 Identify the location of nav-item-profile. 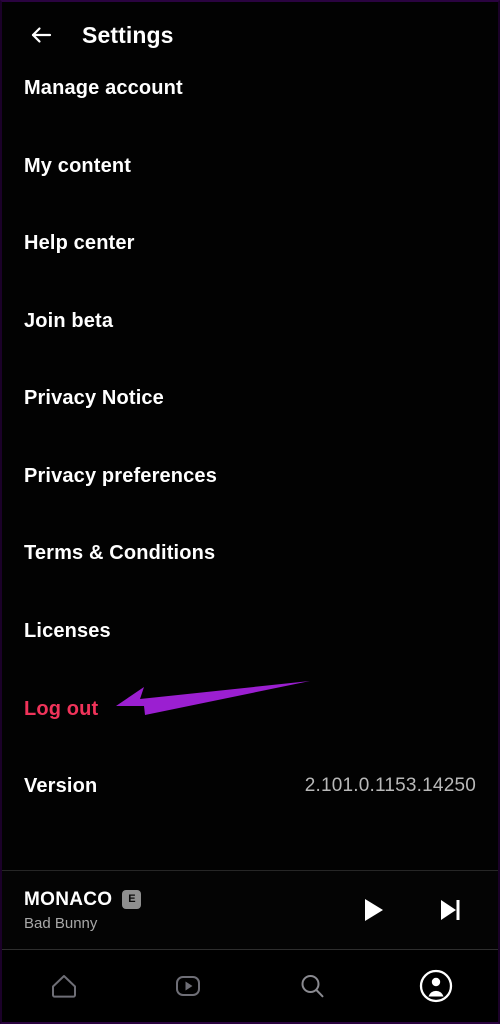
(436, 986).